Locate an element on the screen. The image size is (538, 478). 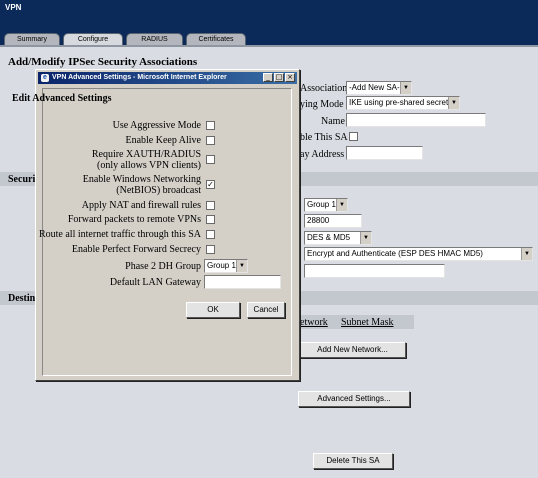
security-section-label: Securi is located at coordinates (22, 179).